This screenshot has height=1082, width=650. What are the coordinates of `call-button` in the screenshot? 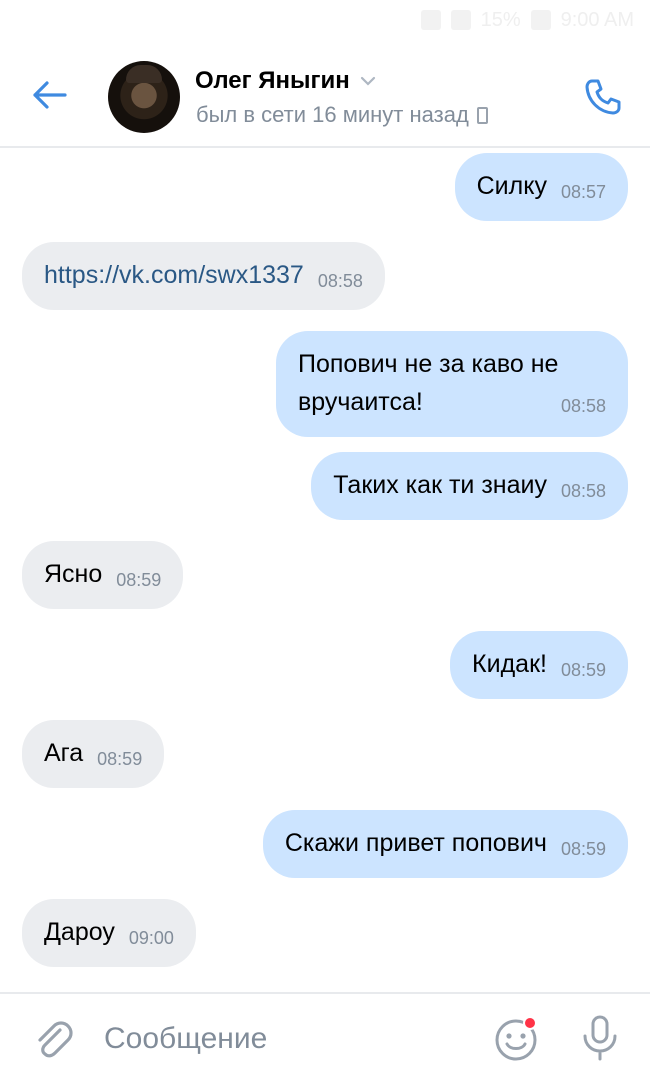 It's located at (603, 97).